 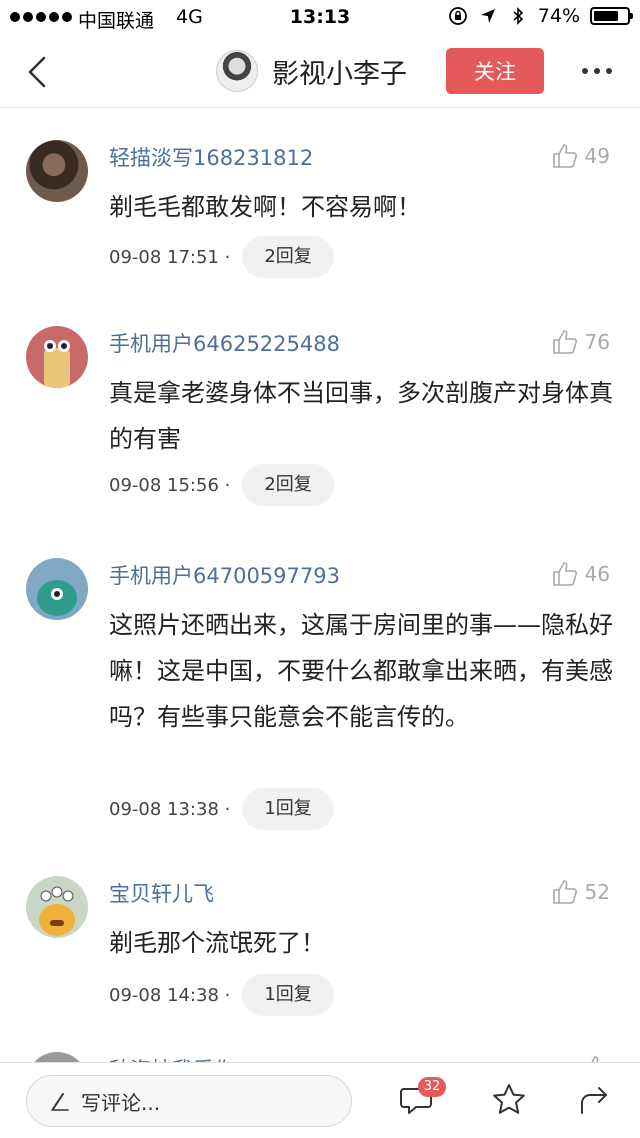 I want to click on comment-meta: 09-08 17:51 · 2回复, so click(x=221, y=257).